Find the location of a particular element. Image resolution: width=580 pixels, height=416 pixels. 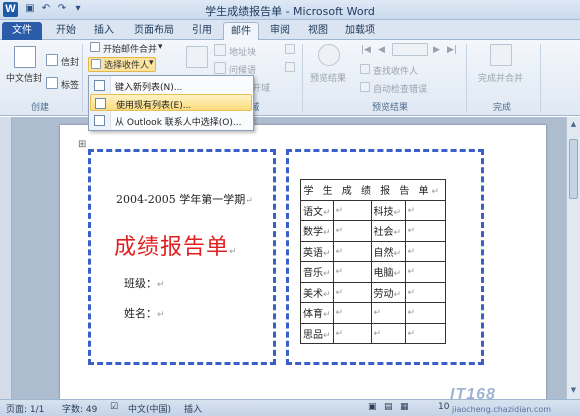

table-row: 数学↵ ↵ 社会↵ ↵ is located at coordinates (373, 231).